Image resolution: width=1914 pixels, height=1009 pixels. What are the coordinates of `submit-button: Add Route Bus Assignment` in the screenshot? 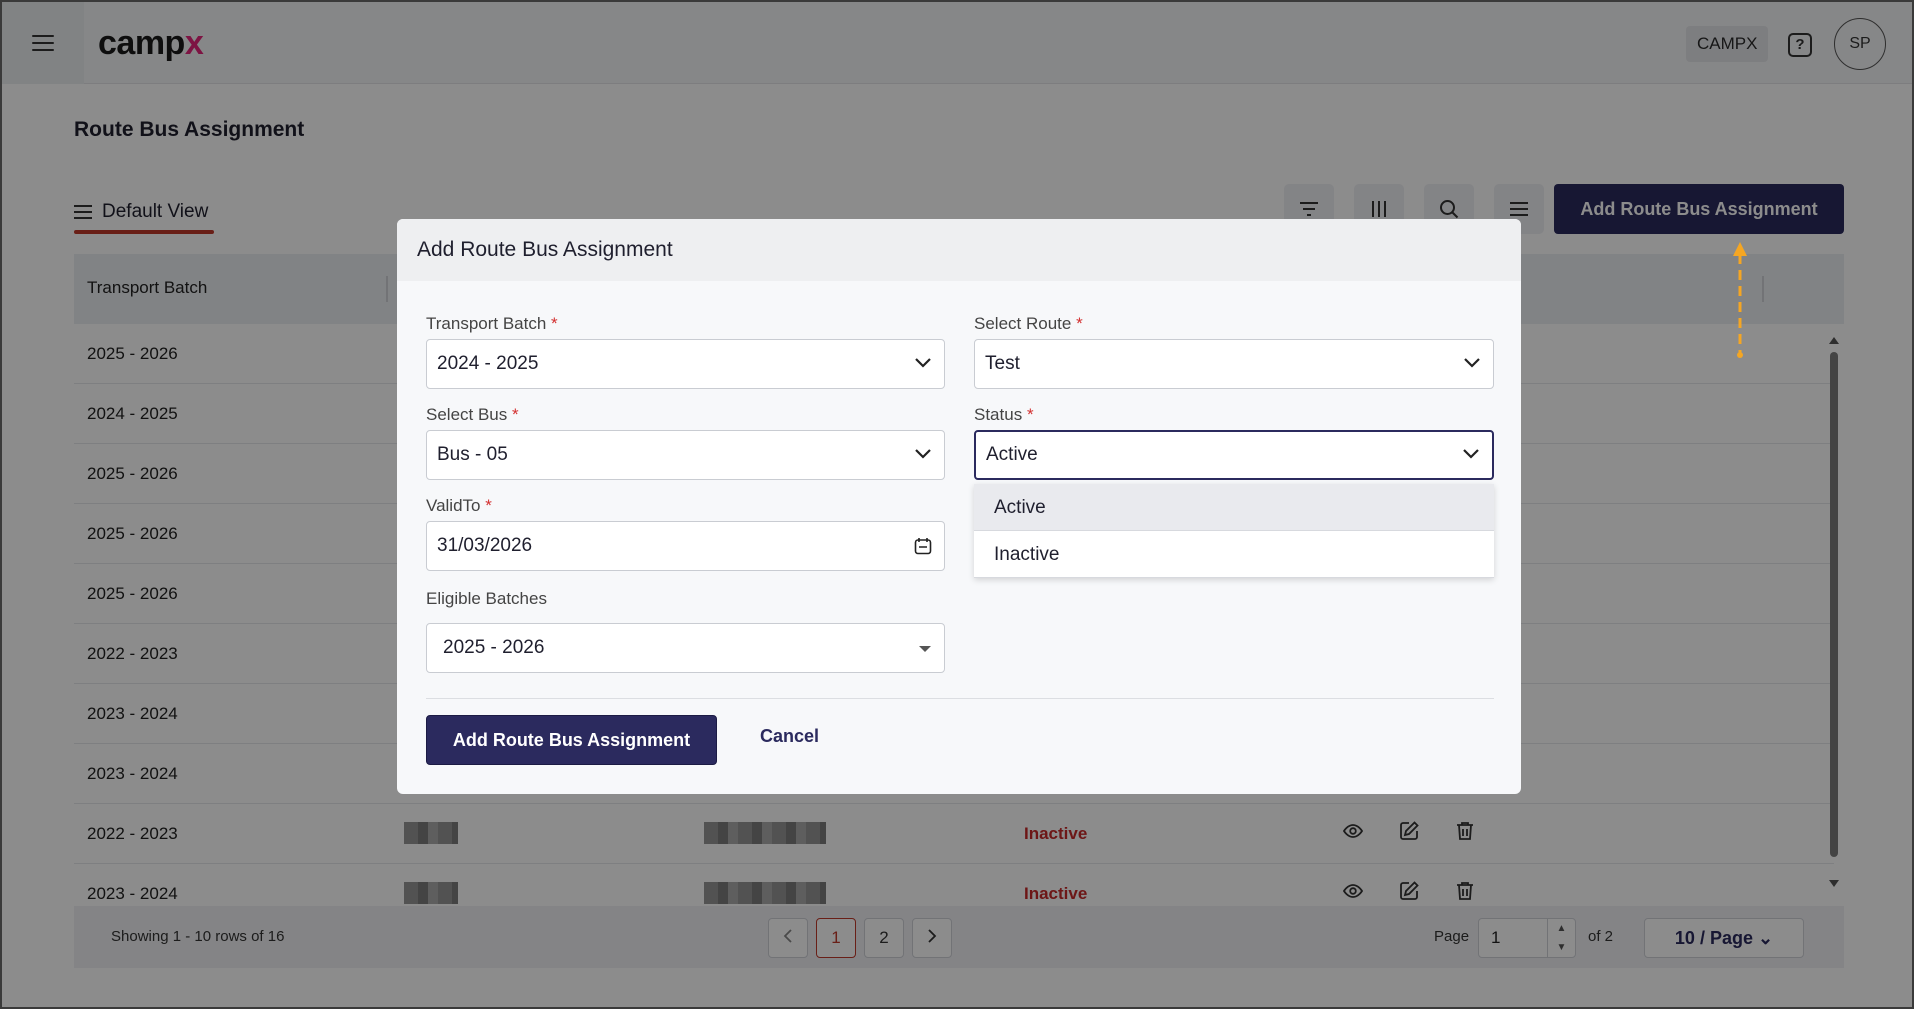 It's located at (571, 740).